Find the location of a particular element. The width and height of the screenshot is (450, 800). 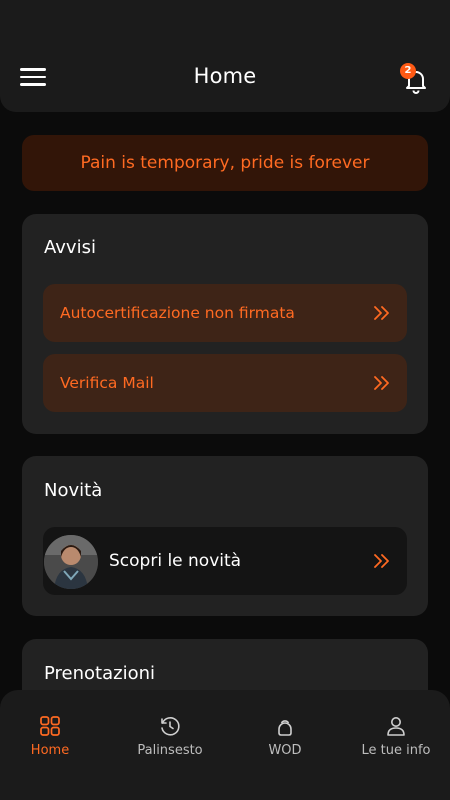

nav-label: Home is located at coordinates (50, 750).